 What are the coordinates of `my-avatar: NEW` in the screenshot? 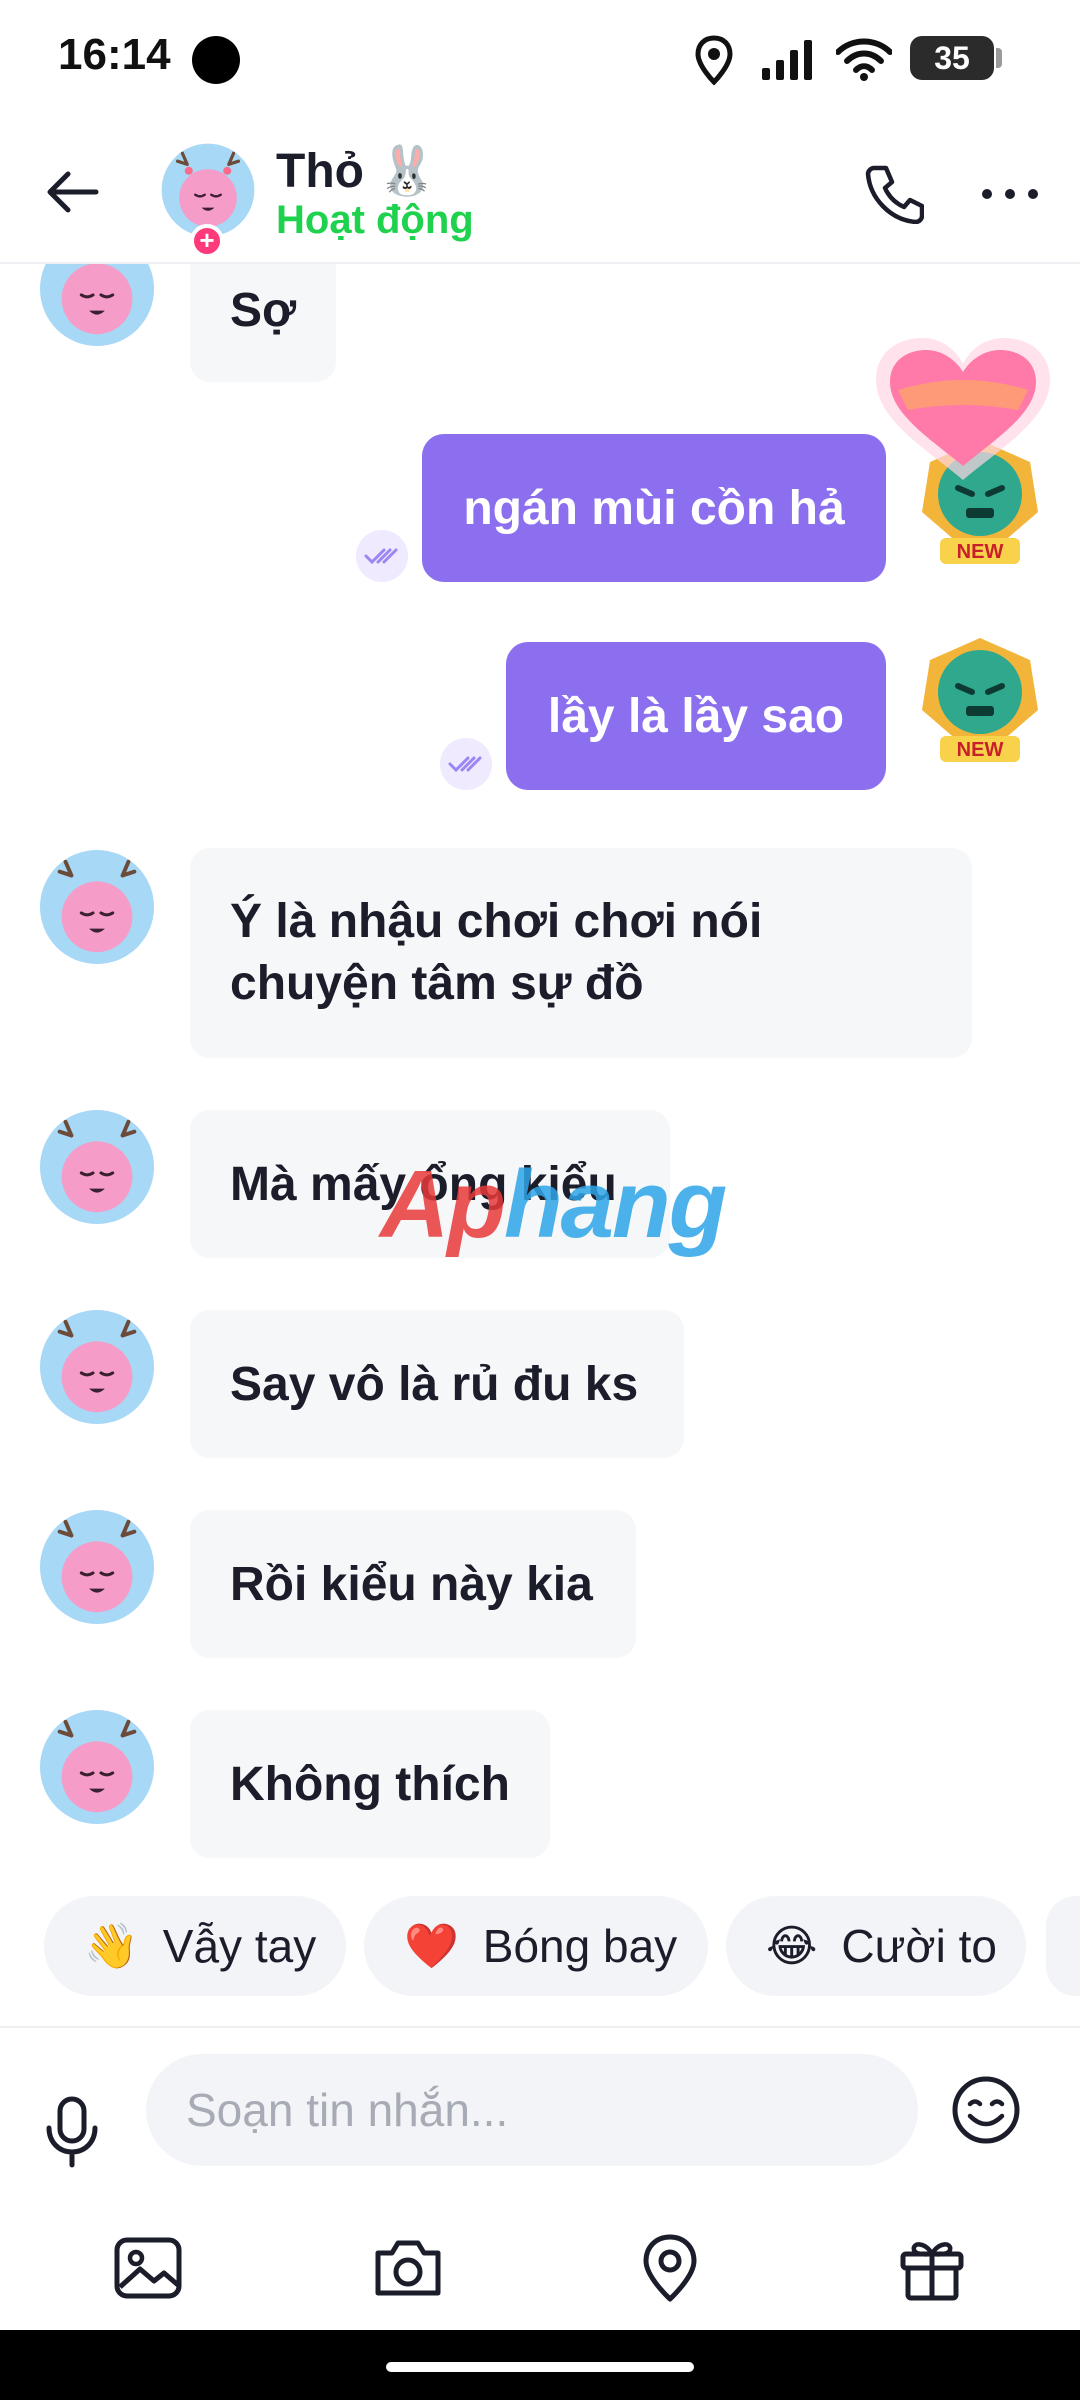 It's located at (980, 700).